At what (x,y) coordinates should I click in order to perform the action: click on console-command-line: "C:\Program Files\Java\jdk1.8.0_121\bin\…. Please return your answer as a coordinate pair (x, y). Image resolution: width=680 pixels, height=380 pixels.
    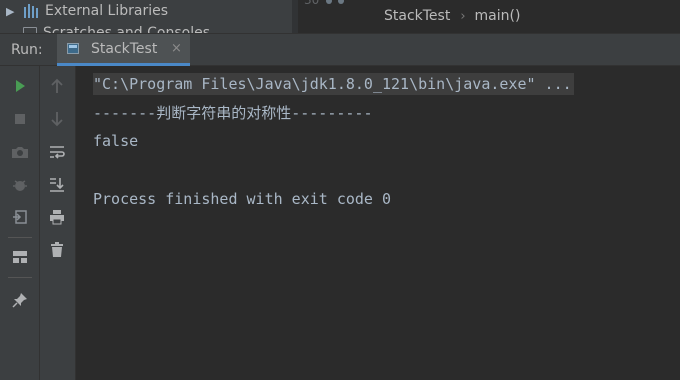
    Looking at the image, I should click on (333, 84).